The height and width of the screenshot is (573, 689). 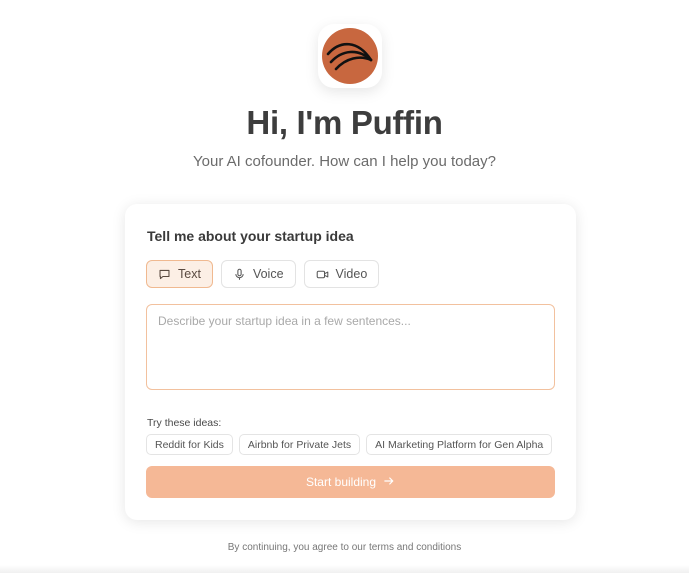 I want to click on try-ideas-label: Try these ideas:, so click(x=184, y=423).